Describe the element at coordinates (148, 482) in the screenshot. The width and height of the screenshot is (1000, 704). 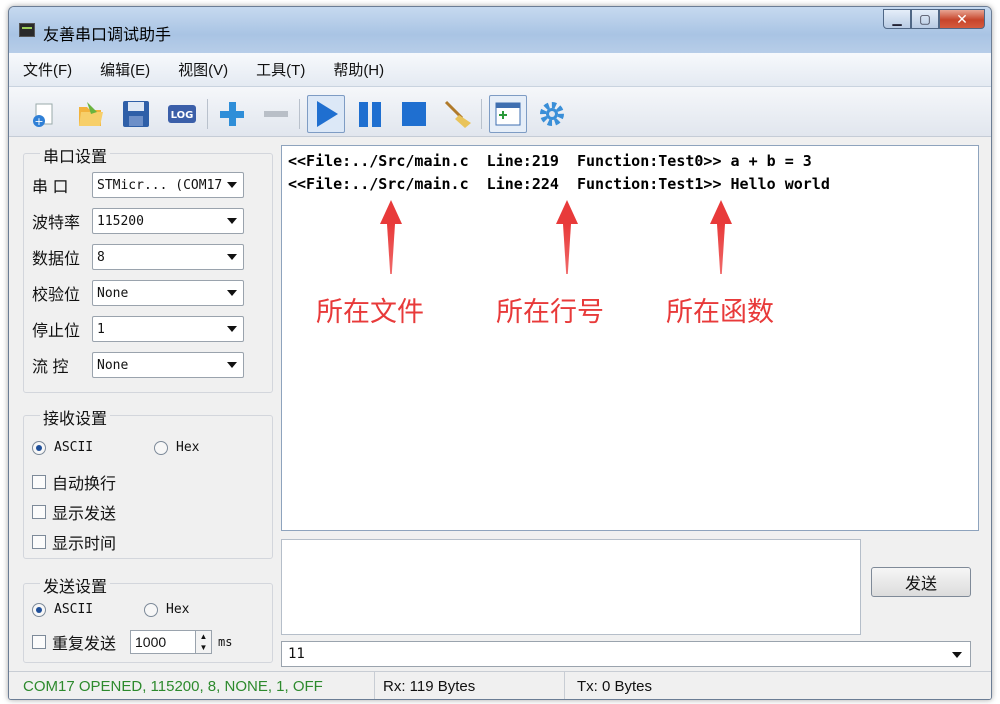
I see `receive-settings-group: 接收设置 ASCII Hex 自动换行 显示发送 显示时间` at that location.